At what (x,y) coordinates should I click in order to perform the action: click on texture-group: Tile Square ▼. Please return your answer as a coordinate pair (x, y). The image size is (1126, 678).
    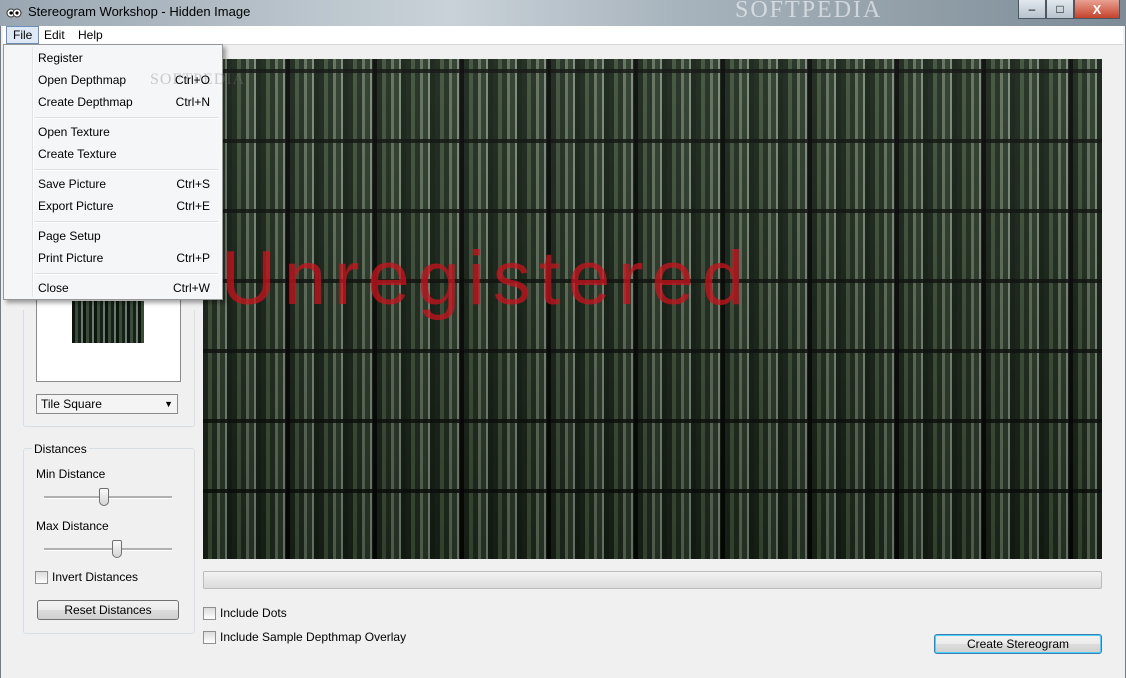
    Looking at the image, I should click on (109, 360).